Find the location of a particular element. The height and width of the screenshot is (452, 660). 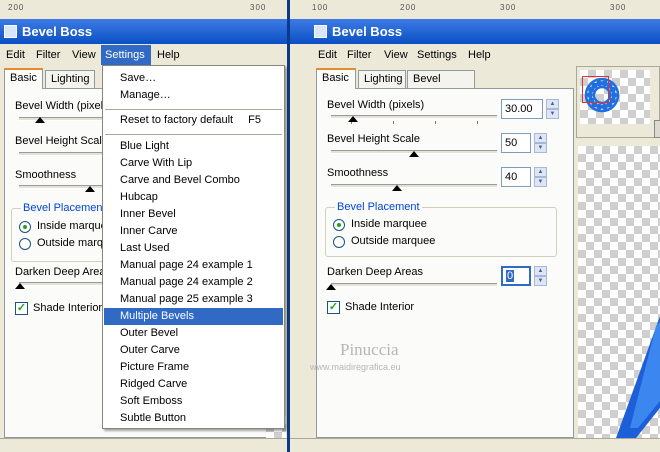

bevel-height-track is located at coordinates (64, 154).